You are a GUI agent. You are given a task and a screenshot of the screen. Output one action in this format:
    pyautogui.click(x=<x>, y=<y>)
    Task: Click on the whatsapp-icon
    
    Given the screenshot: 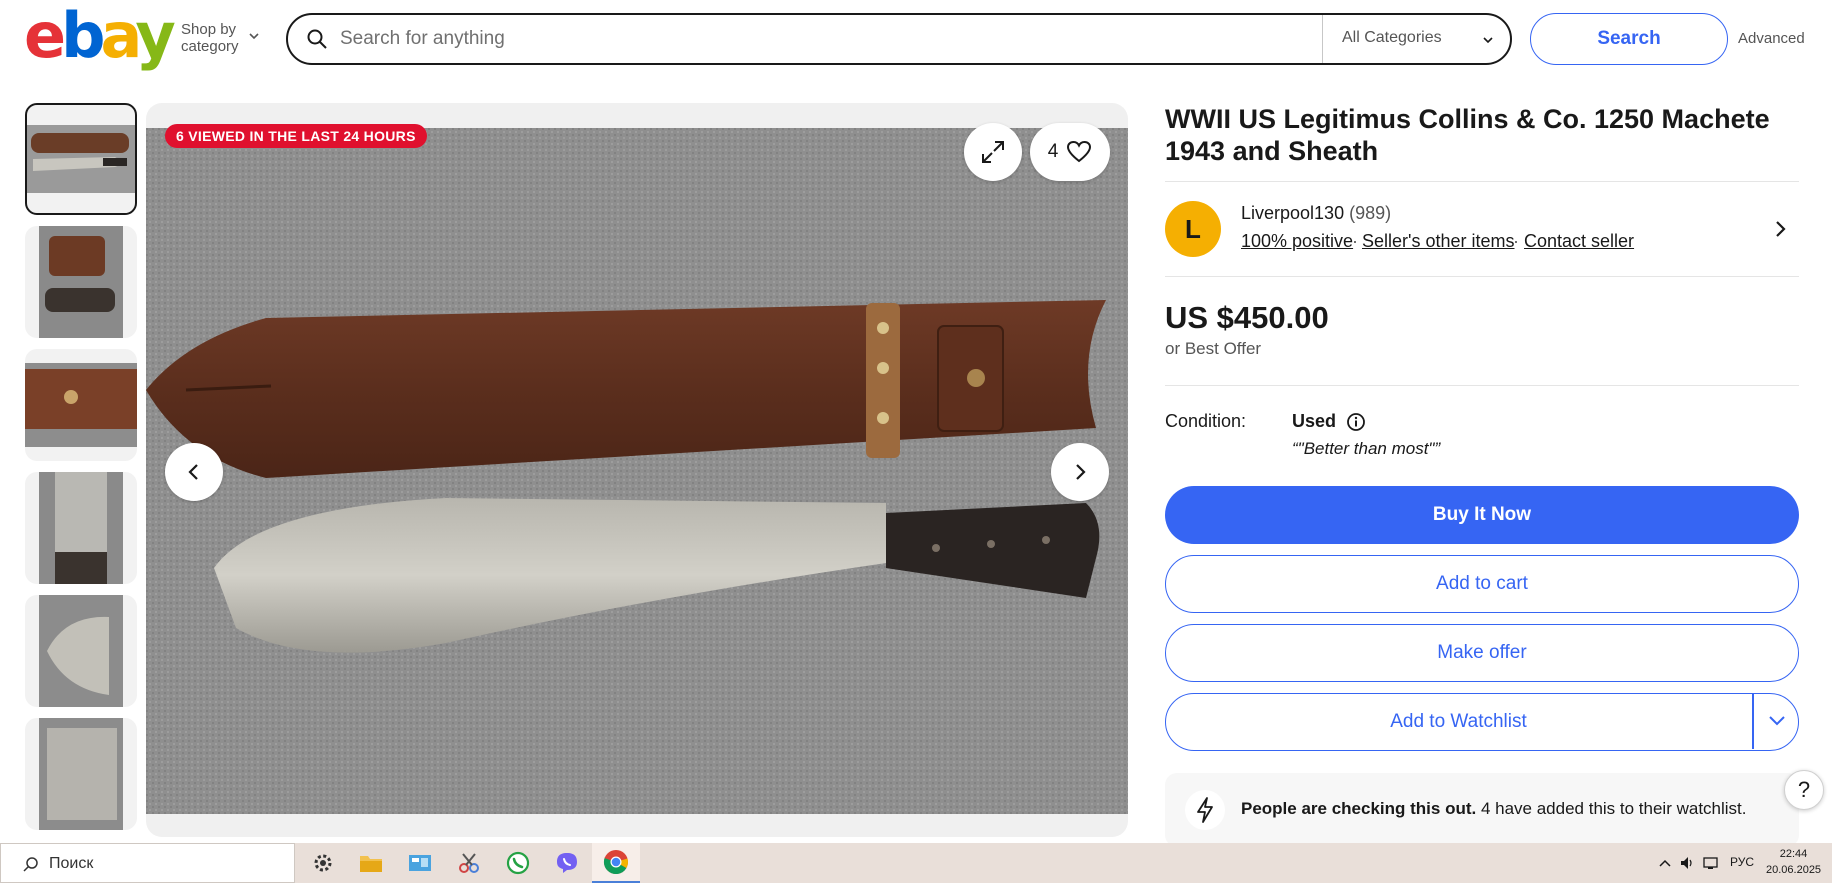 What is the action you would take?
    pyautogui.click(x=518, y=863)
    